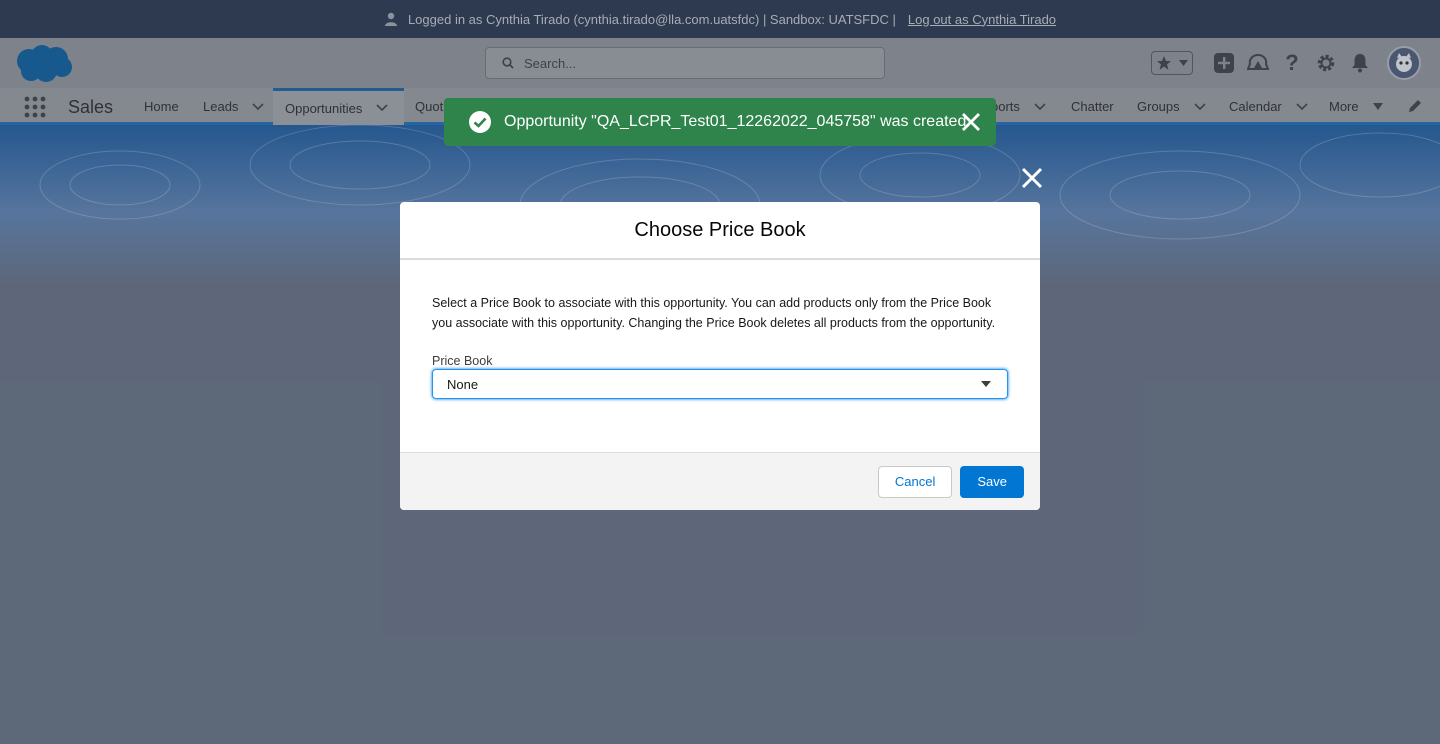  I want to click on notifications-button, so click(1360, 63).